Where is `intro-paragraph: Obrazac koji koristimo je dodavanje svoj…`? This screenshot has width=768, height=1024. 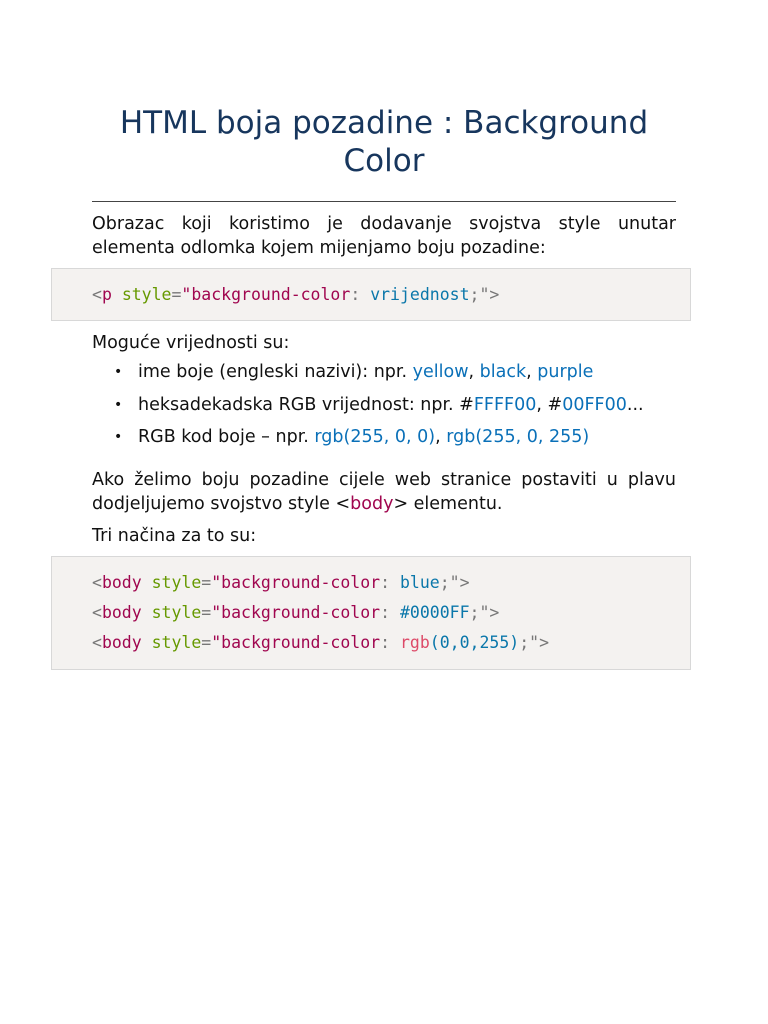 intro-paragraph: Obrazac koji koristimo je dodavanje svoj… is located at coordinates (384, 236).